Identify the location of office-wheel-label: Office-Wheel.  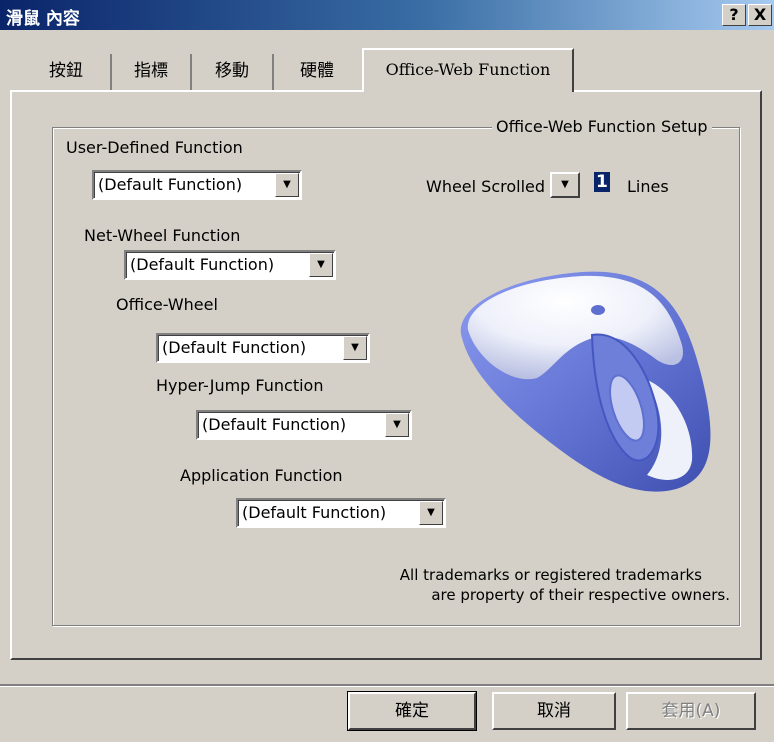
(167, 304).